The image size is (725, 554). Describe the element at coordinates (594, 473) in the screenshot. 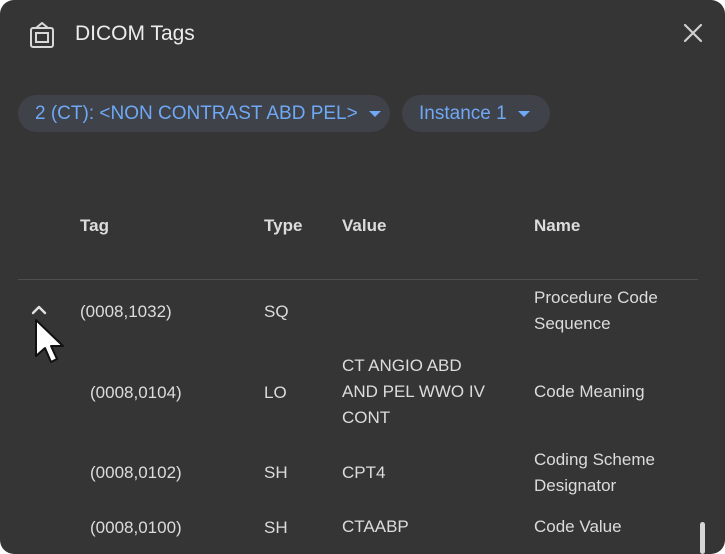

I see `table-row-name: Coding Scheme Designator` at that location.